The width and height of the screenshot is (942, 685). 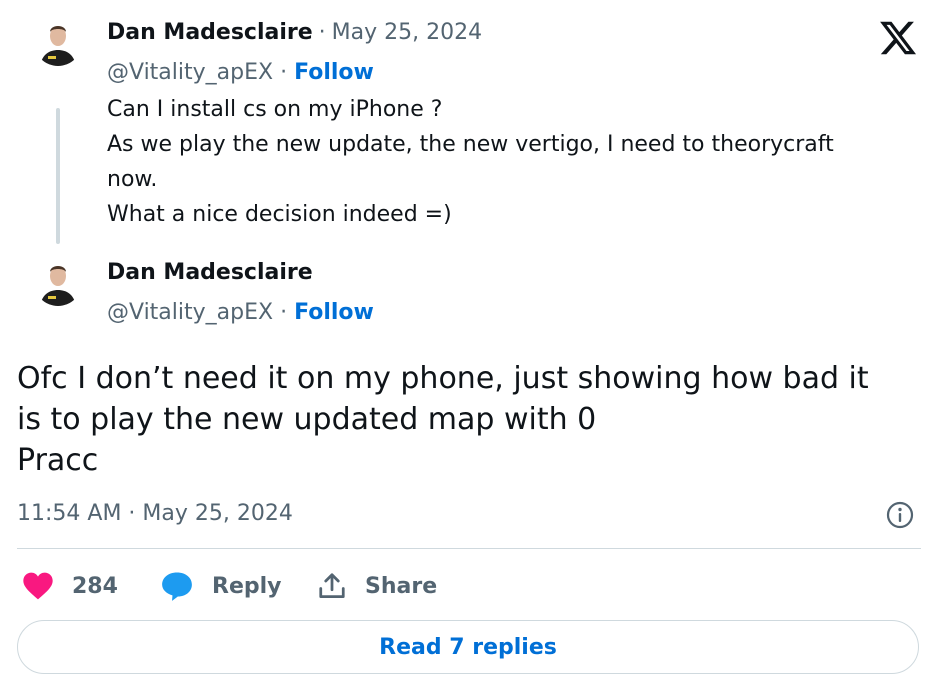 I want to click on tweet-timestamp: 11:54 AM · May 25, 2024, so click(x=155, y=513).